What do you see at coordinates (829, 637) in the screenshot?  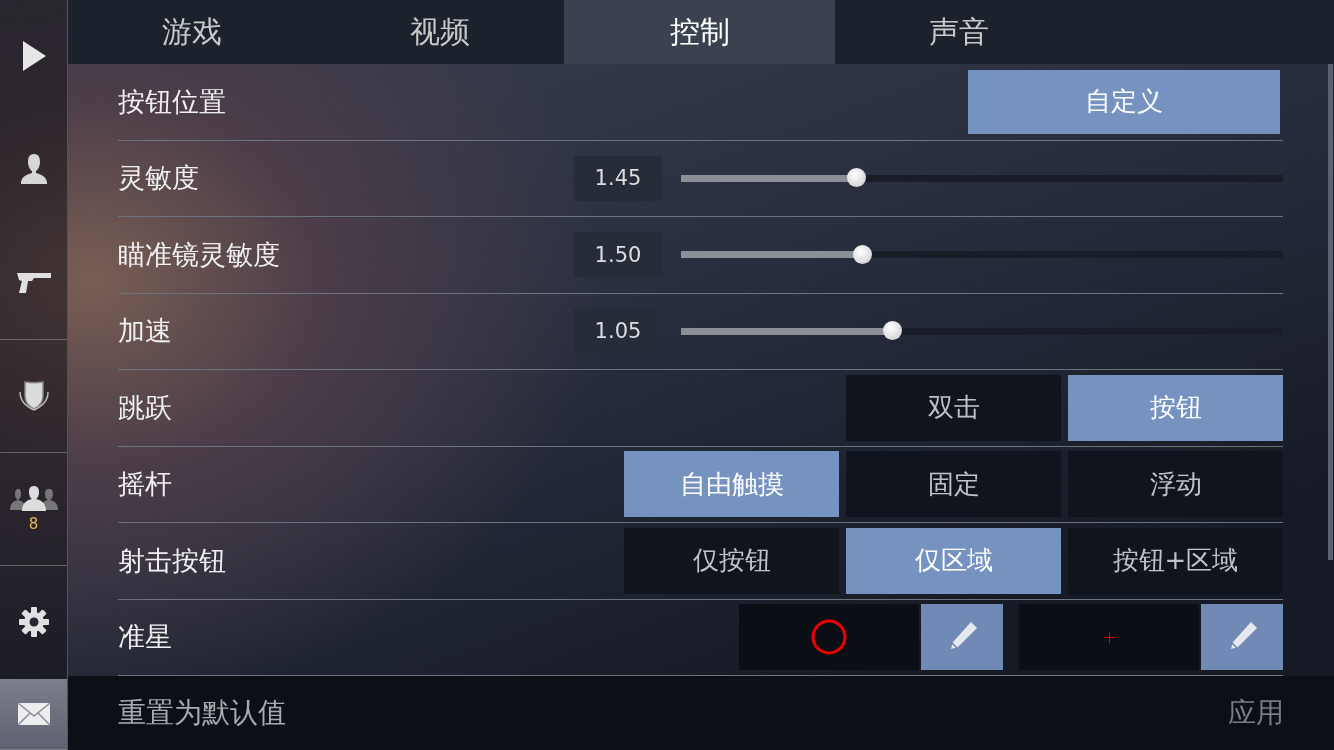 I see `circle-crosshair-icon` at bounding box center [829, 637].